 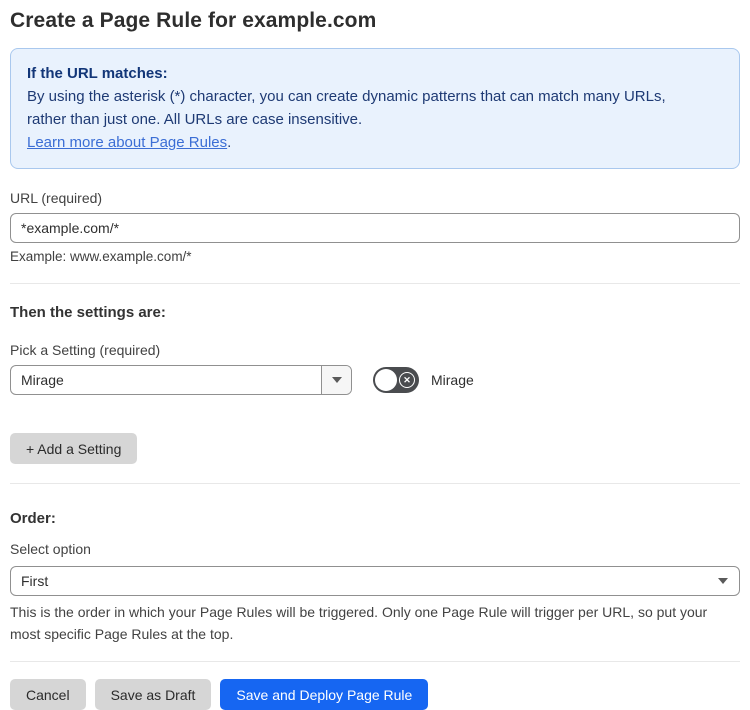 I want to click on link-period: ., so click(x=229, y=142).